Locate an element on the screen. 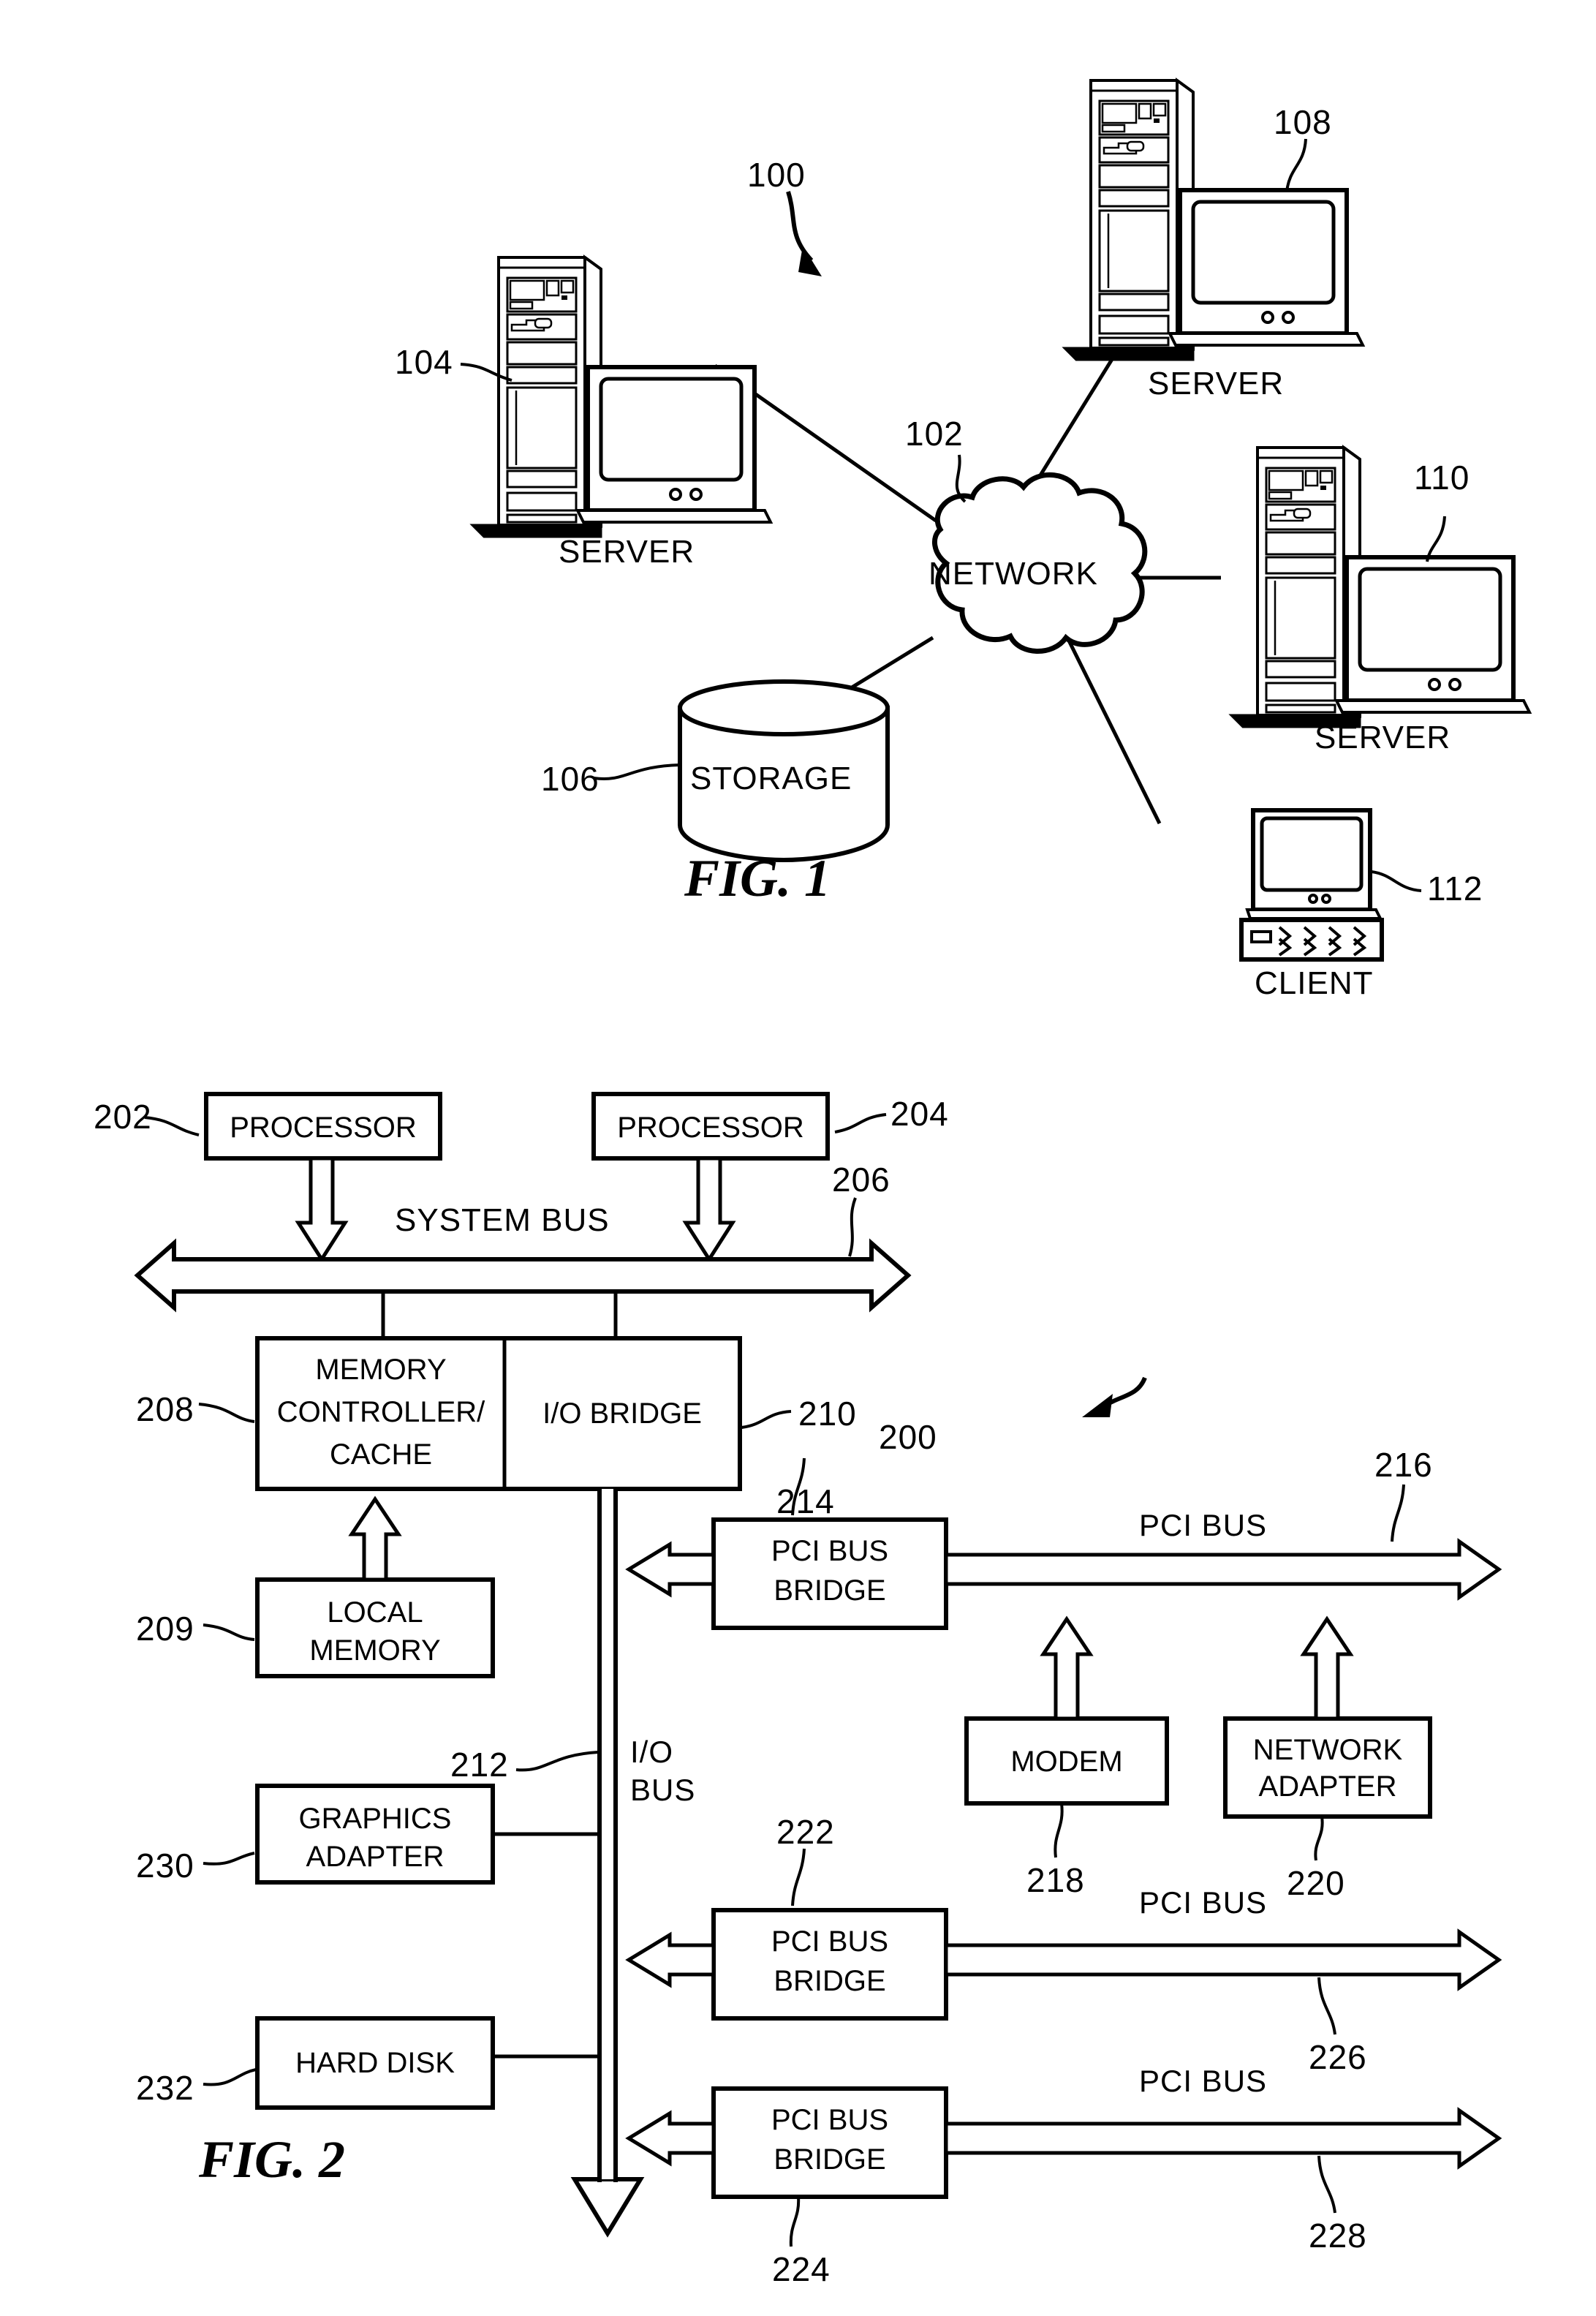 The width and height of the screenshot is (1596, 2316). io-bus-label-line2: BUS is located at coordinates (663, 1790).